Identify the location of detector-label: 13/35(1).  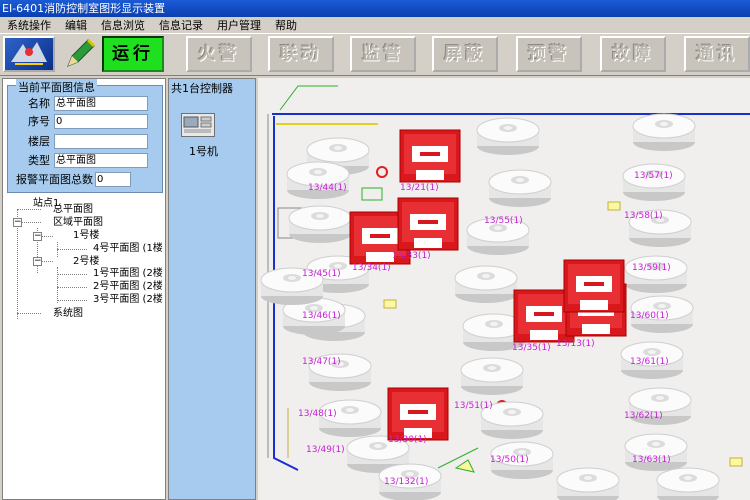
(531, 348).